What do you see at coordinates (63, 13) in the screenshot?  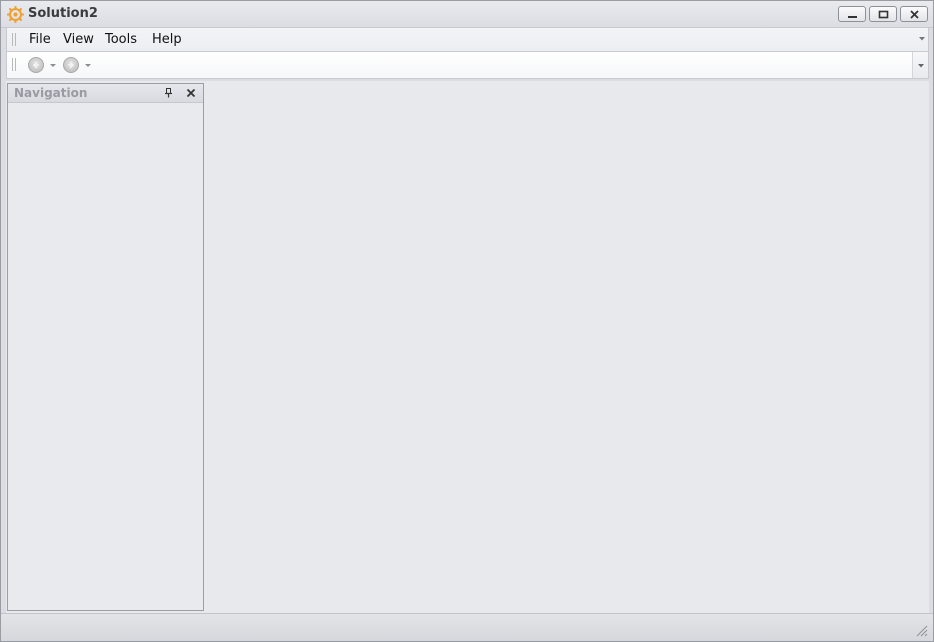 I see `window-title: Solution2` at bounding box center [63, 13].